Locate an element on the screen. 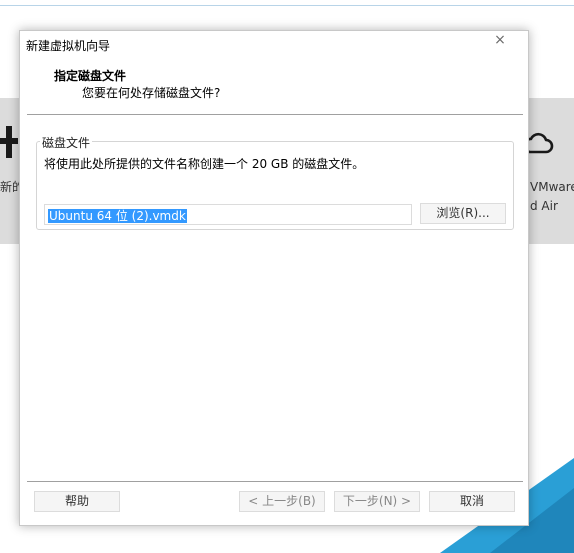  cancel-button: 取消 is located at coordinates (472, 501).